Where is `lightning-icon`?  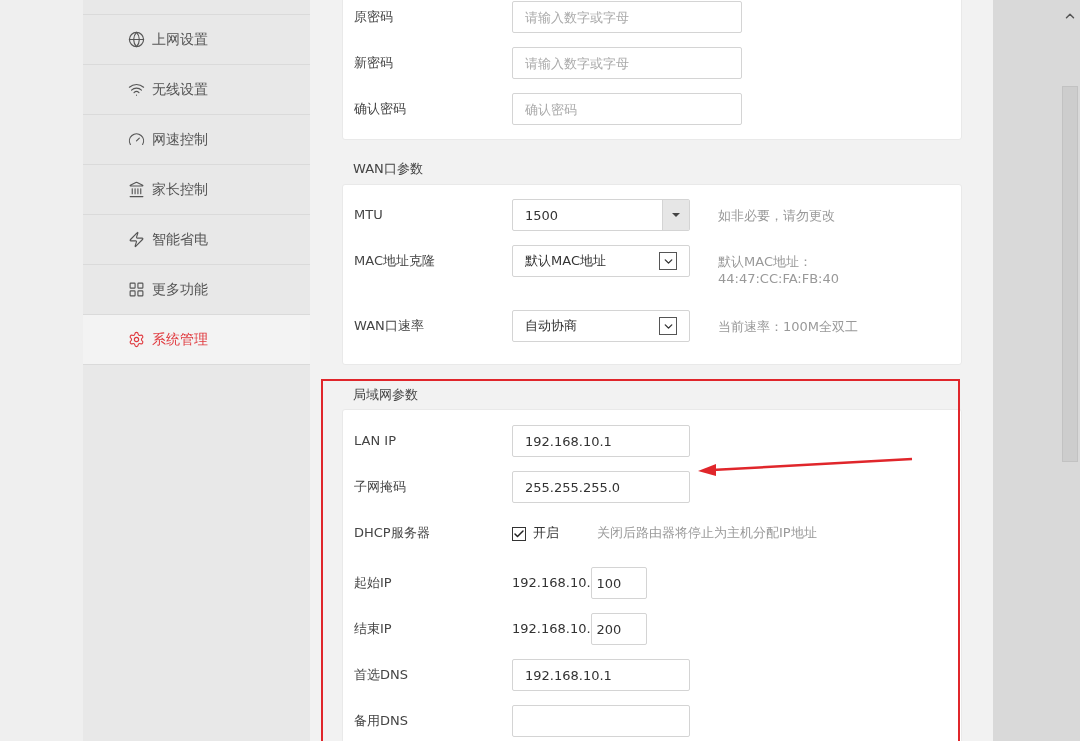 lightning-icon is located at coordinates (136, 239).